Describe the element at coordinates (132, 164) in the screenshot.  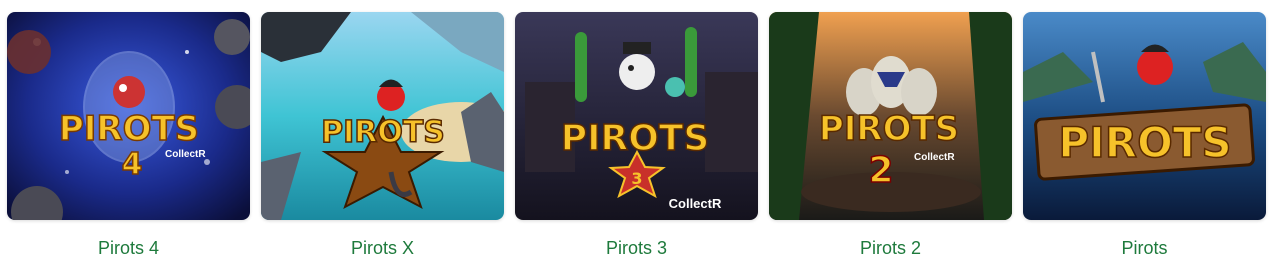
I see `game-number-badge: 4` at that location.